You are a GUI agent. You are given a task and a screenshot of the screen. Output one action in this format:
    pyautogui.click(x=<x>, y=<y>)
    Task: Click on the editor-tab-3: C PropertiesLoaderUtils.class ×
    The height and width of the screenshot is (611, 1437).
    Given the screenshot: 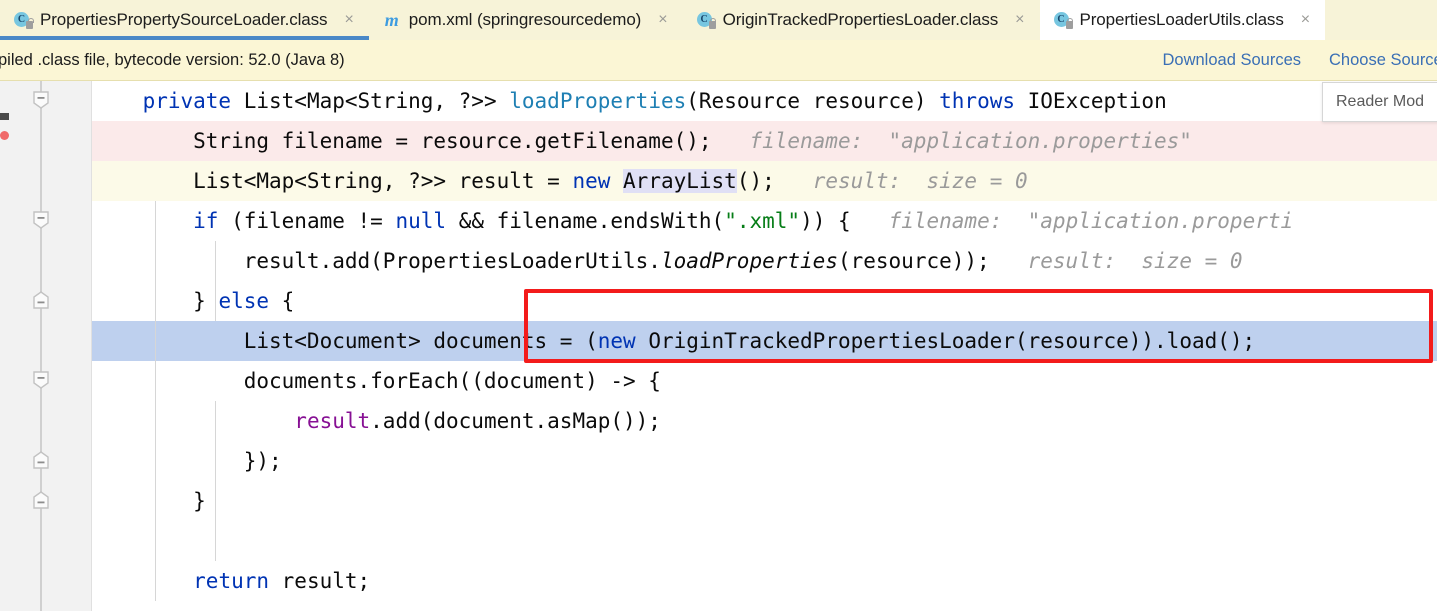 What is the action you would take?
    pyautogui.click(x=1182, y=20)
    